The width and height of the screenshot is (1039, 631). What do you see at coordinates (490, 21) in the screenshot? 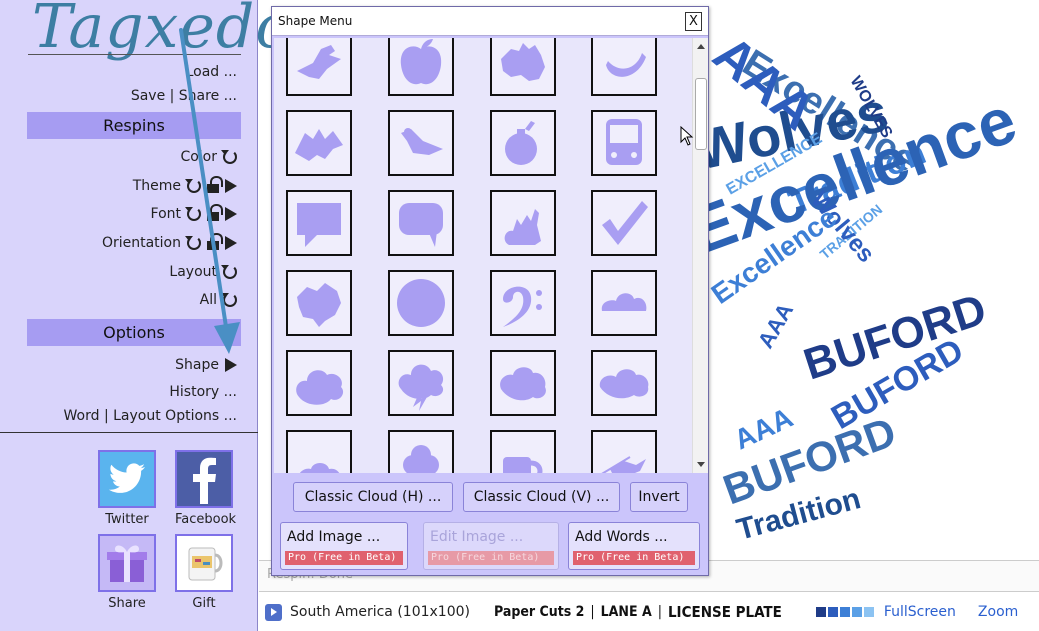
I see `dialog-titlebar: Shape Menu X` at bounding box center [490, 21].